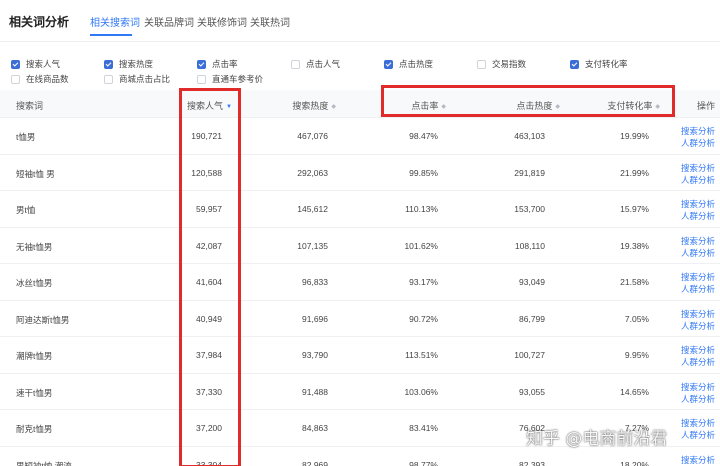  Describe the element at coordinates (210, 277) in the screenshot. I see `highlight-box-search-popularity` at that location.